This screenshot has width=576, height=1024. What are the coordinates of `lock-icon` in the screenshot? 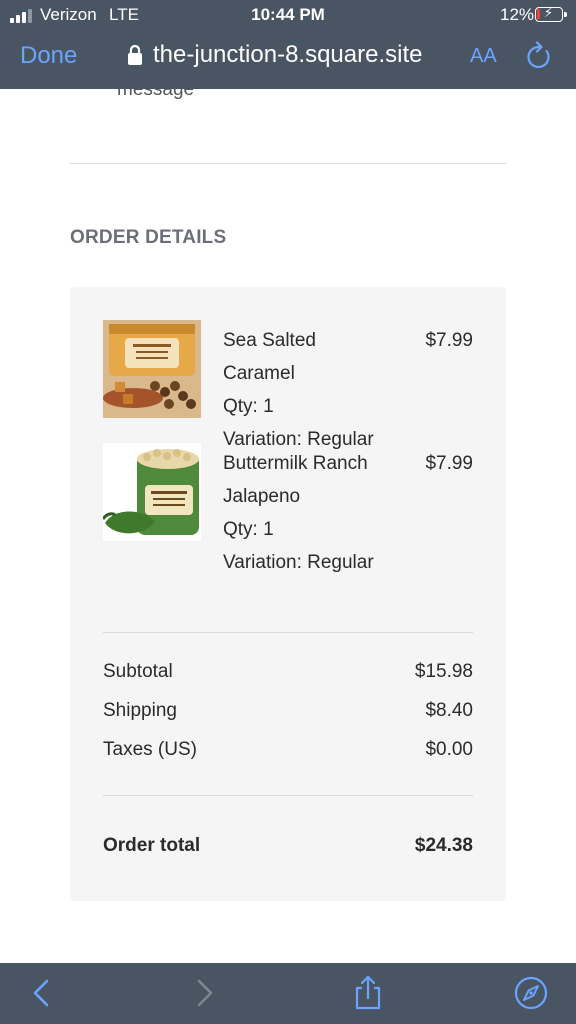 It's located at (135, 54).